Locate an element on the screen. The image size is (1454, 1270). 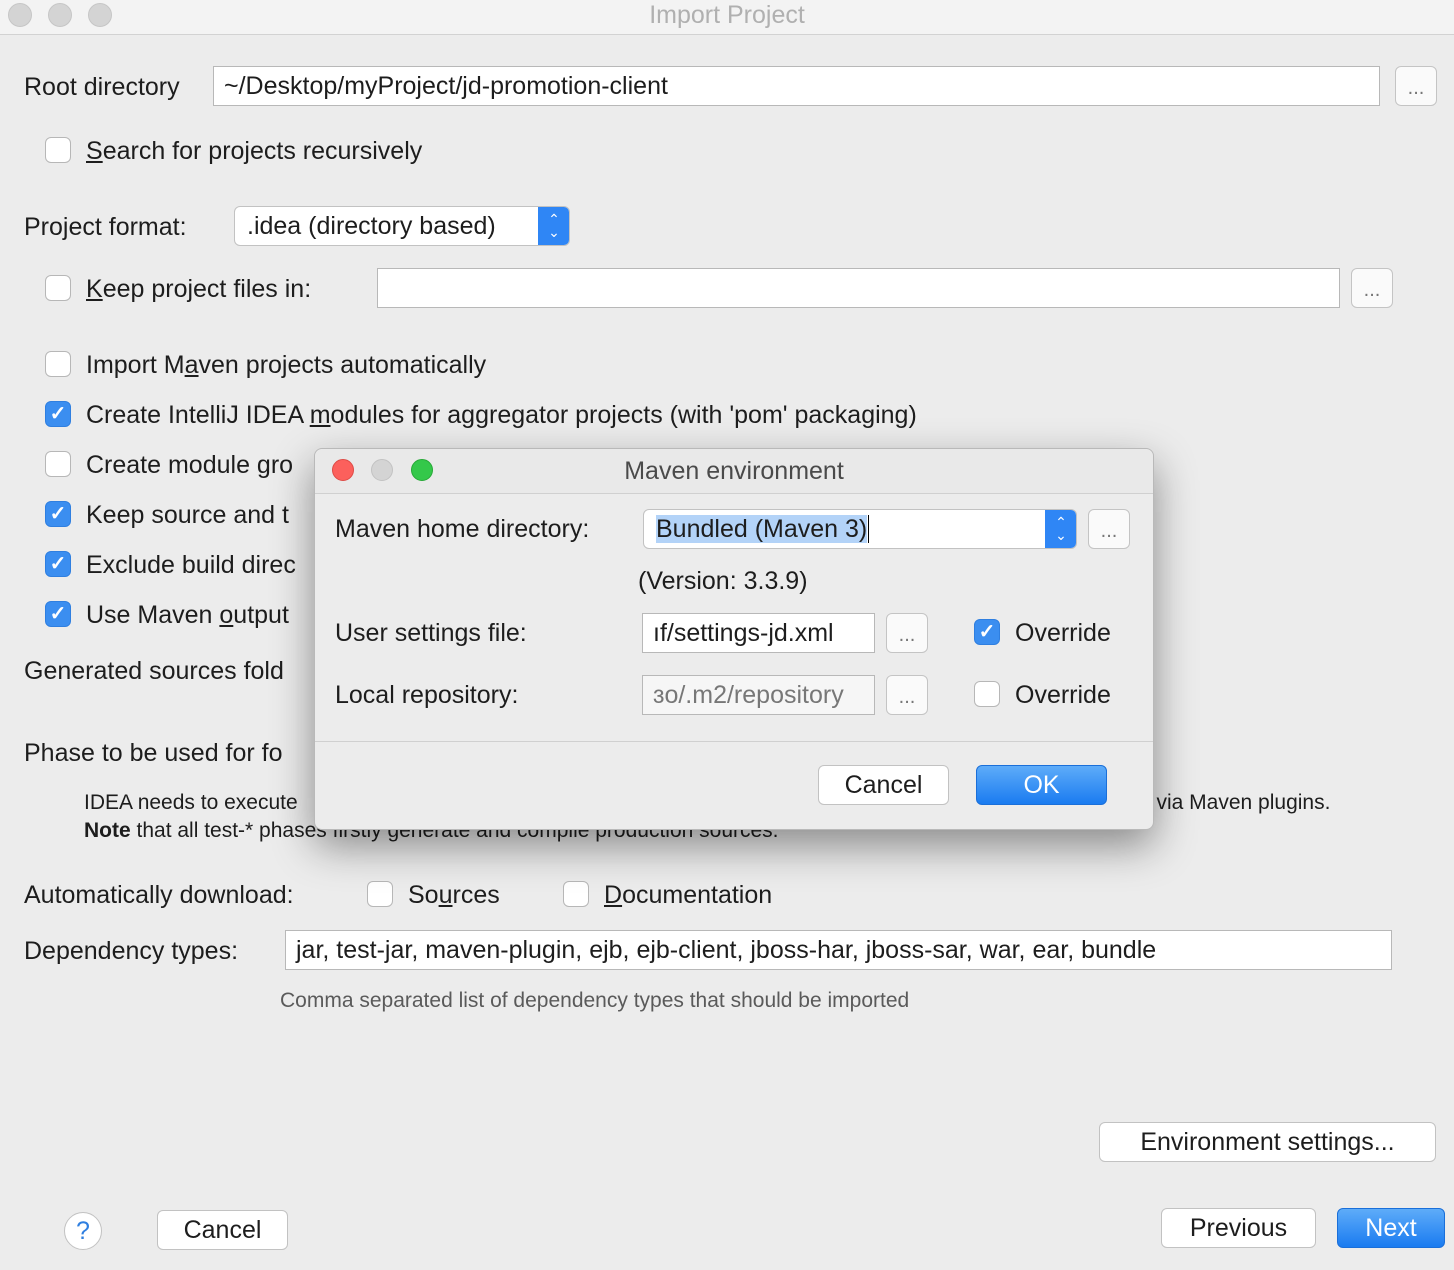
dialog-divider is located at coordinates (734, 741).